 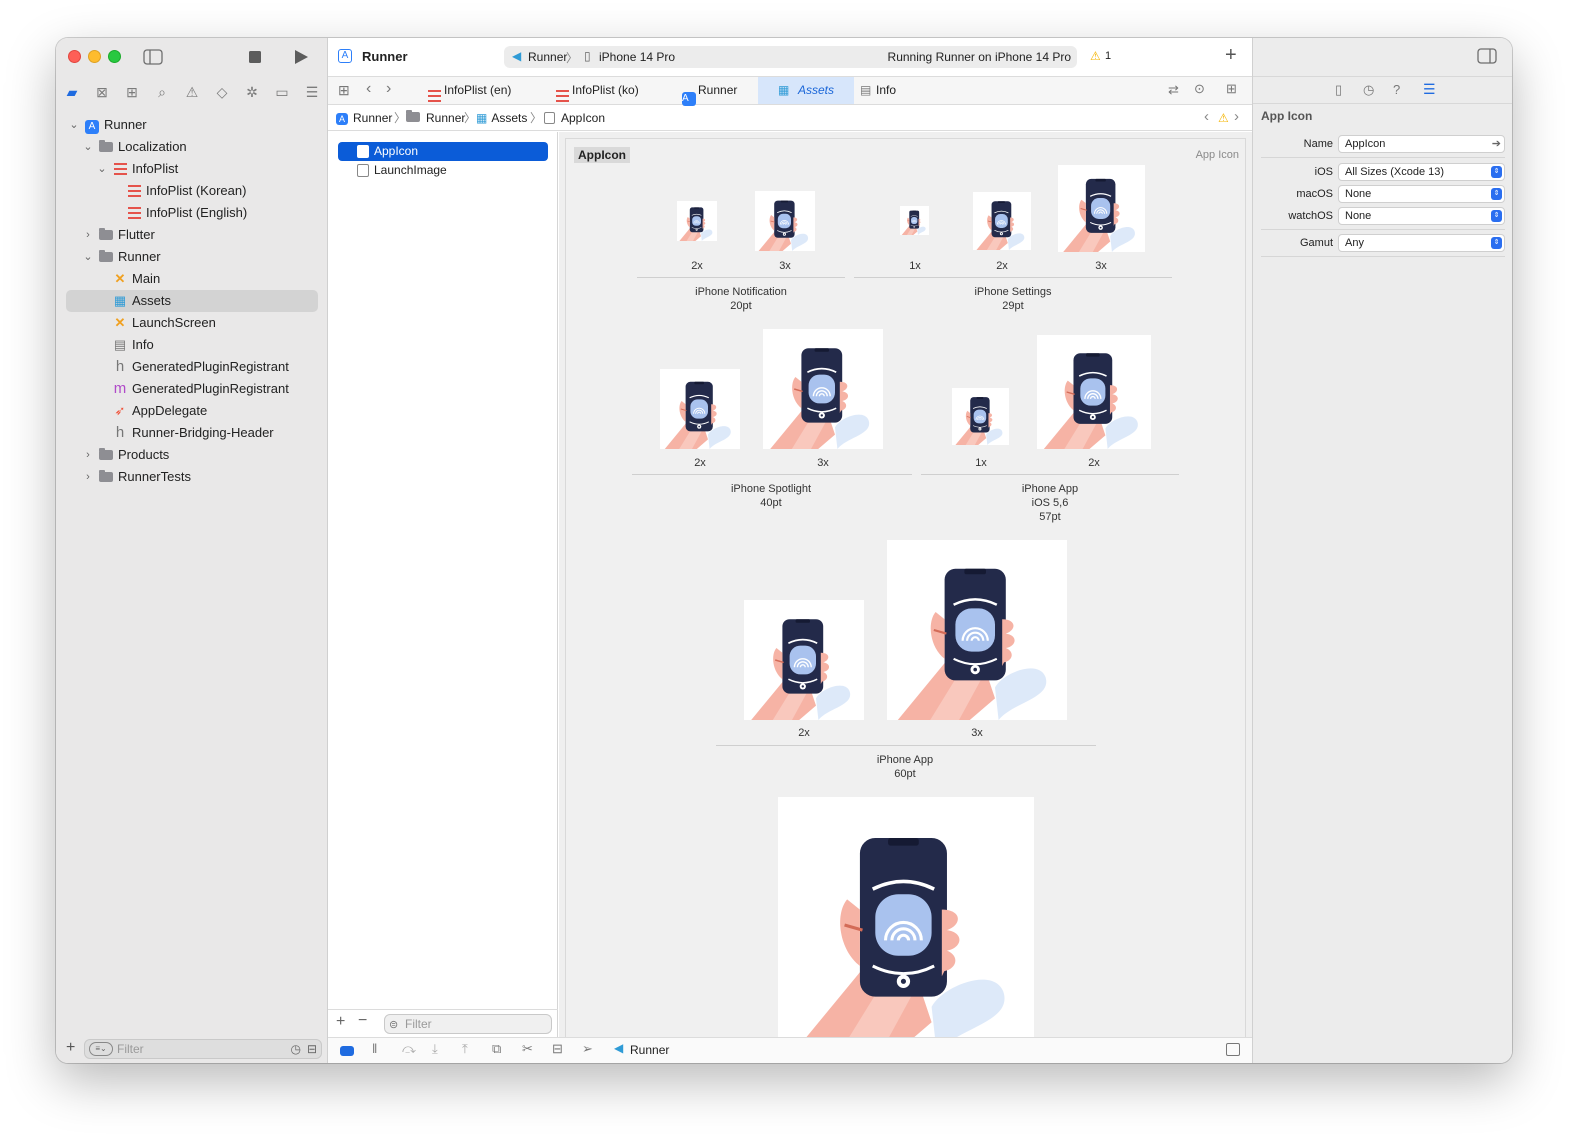 What do you see at coordinates (192, 279) in the screenshot?
I see `tree-item-main: ✕ Main` at bounding box center [192, 279].